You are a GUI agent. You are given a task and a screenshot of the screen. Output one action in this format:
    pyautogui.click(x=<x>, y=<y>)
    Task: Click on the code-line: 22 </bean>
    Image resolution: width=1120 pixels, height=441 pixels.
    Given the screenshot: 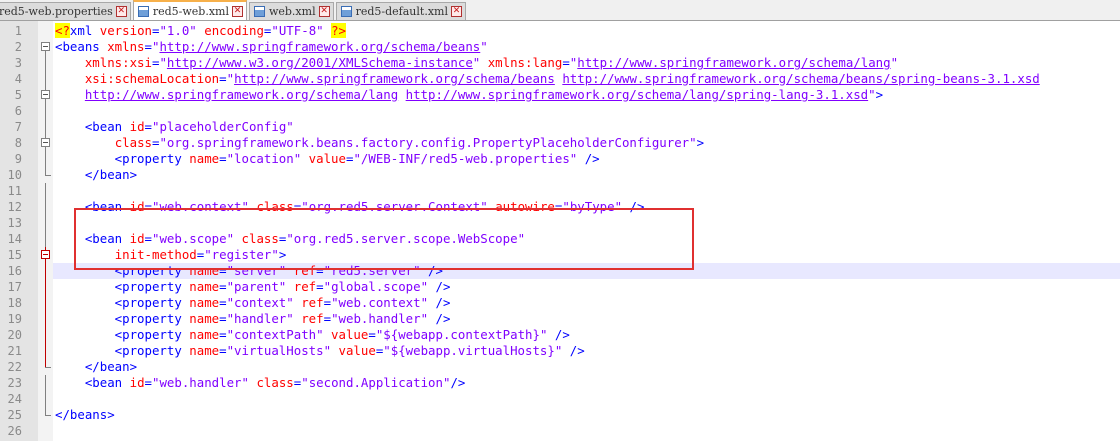 What is the action you would take?
    pyautogui.click(x=560, y=367)
    